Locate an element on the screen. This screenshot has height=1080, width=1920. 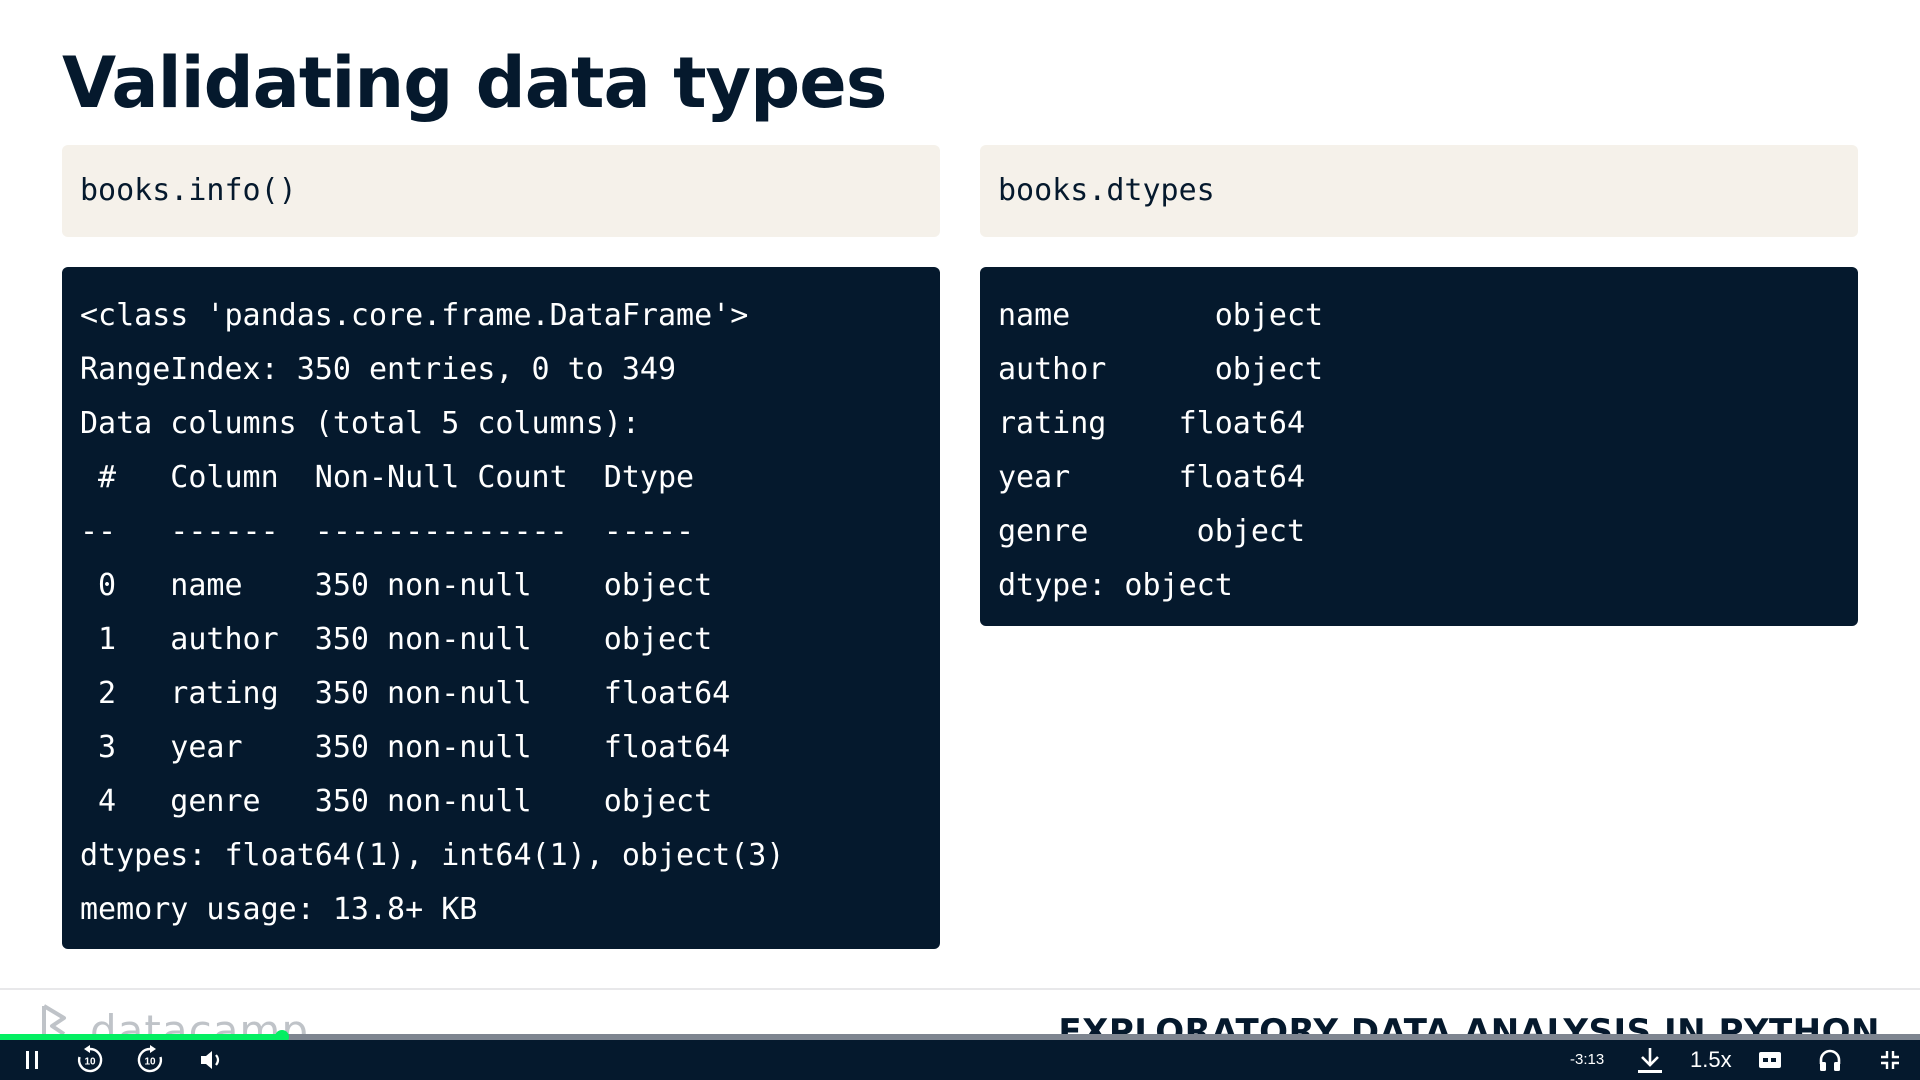
download-icon is located at coordinates (1650, 1060).